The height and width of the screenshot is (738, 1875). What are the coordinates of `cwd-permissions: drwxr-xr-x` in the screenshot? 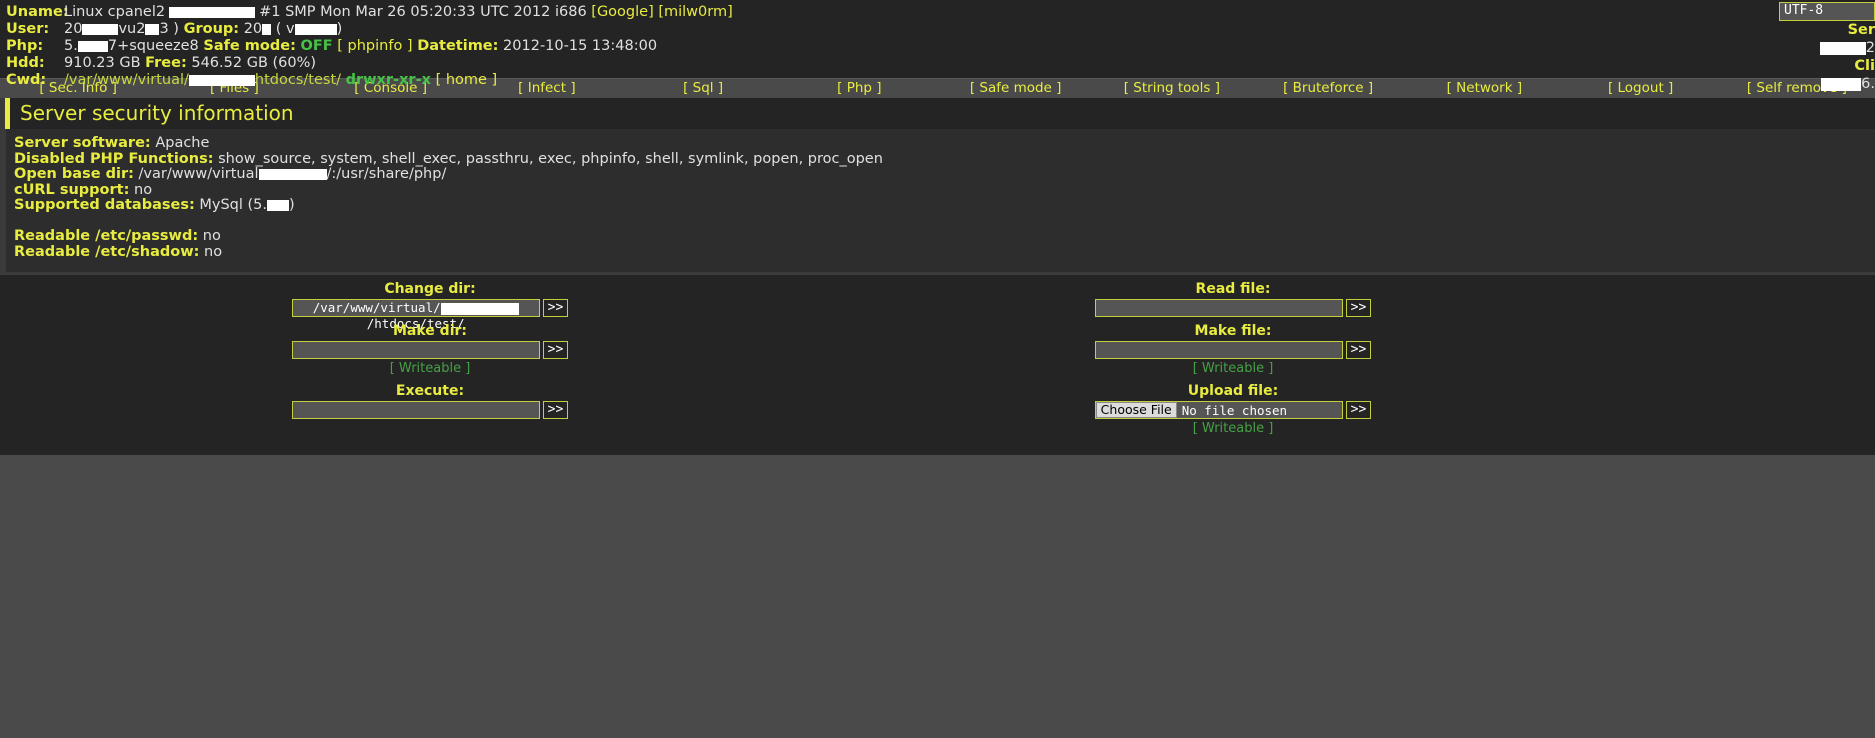 It's located at (388, 80).